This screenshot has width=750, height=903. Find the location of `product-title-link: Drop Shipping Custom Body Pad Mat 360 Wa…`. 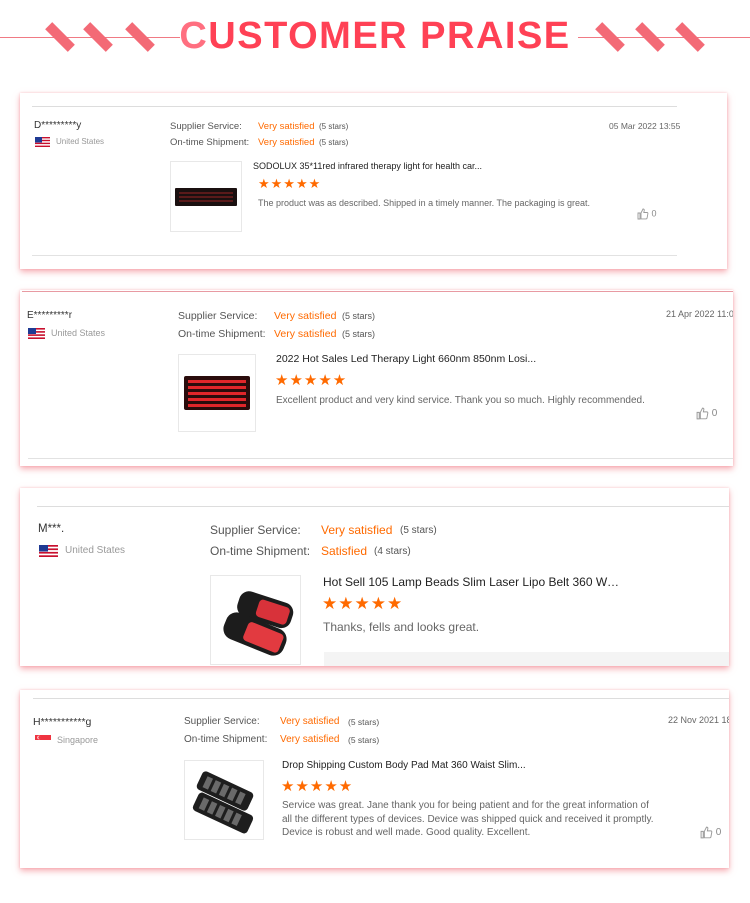

product-title-link: Drop Shipping Custom Body Pad Mat 360 Wa… is located at coordinates (404, 765).